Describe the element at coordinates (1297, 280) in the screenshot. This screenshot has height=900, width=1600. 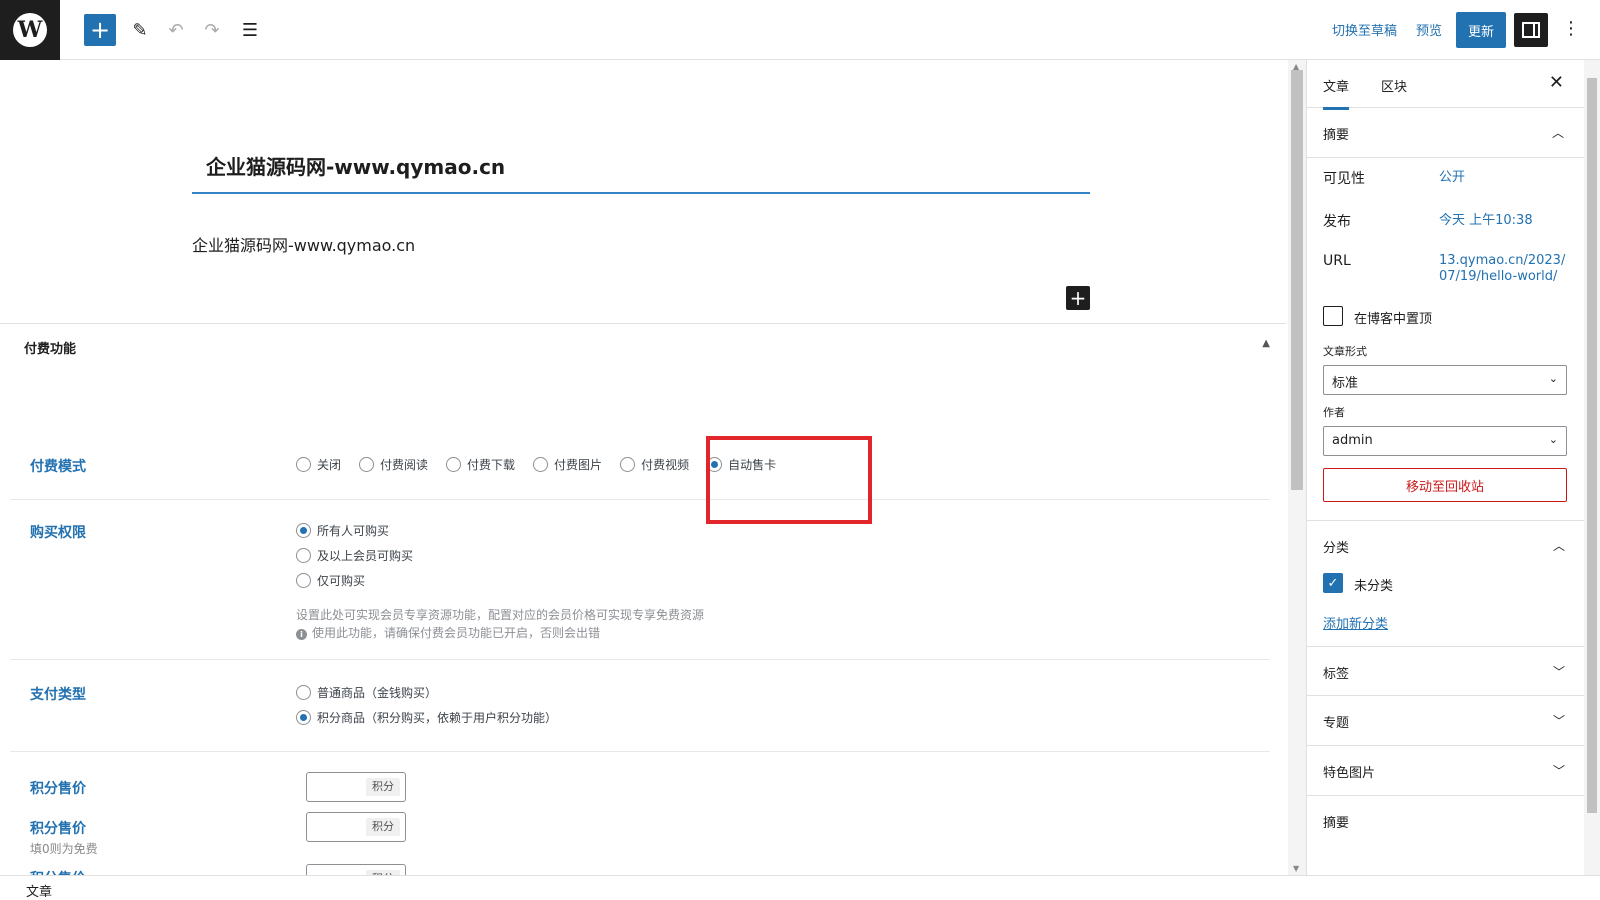
I see `scrollbar-thumb` at that location.